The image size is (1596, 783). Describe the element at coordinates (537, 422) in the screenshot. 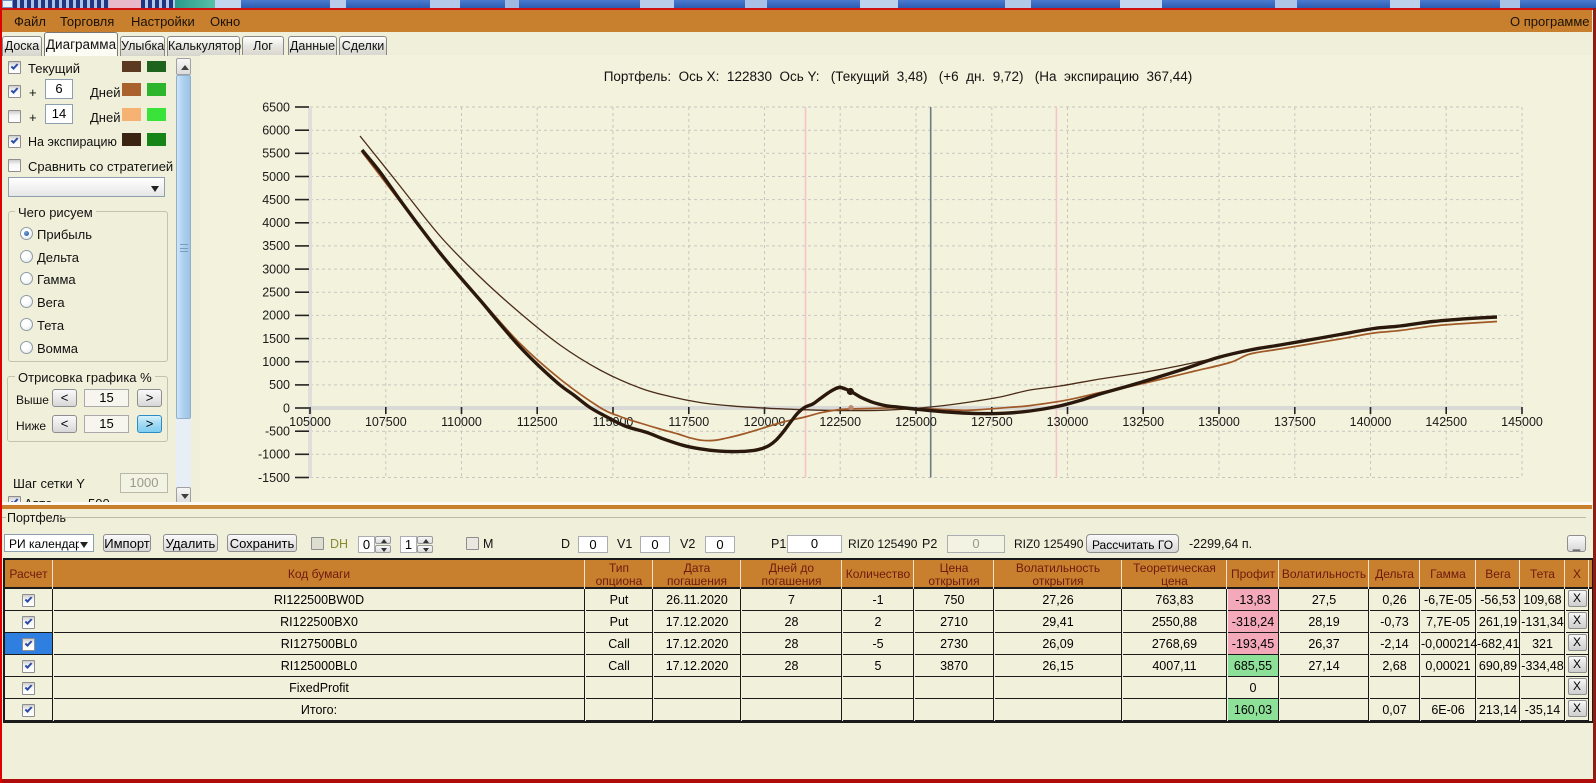

I see `svg-text: 112500` at that location.